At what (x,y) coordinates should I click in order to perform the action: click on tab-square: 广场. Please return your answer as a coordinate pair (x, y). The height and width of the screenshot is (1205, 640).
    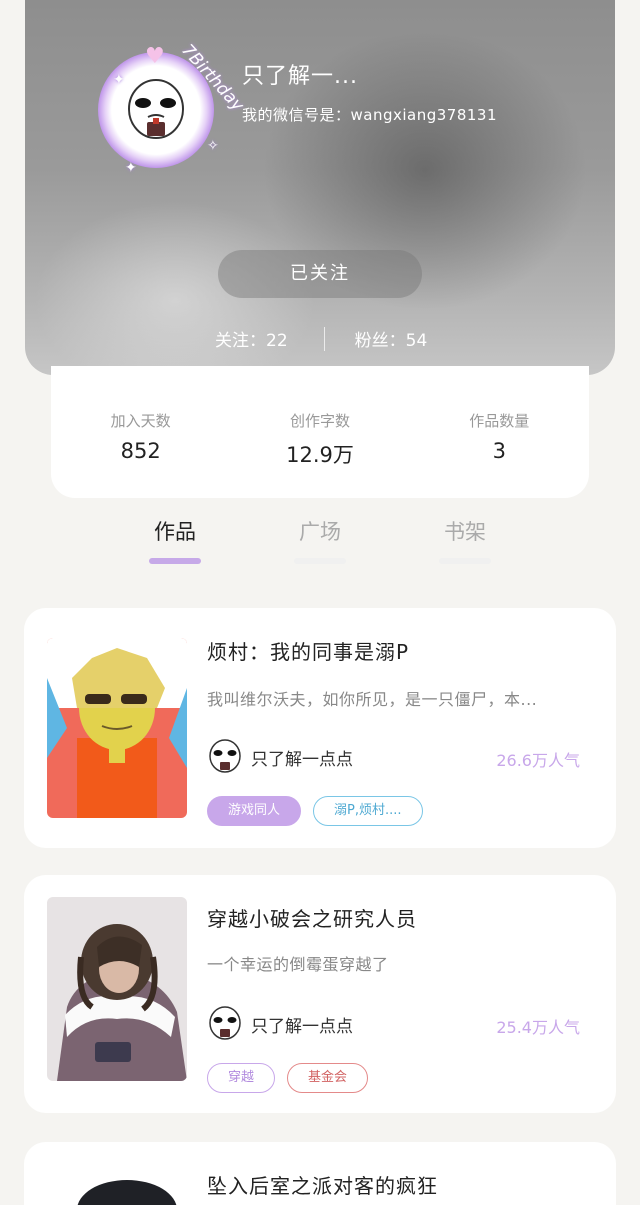
    Looking at the image, I should click on (320, 540).